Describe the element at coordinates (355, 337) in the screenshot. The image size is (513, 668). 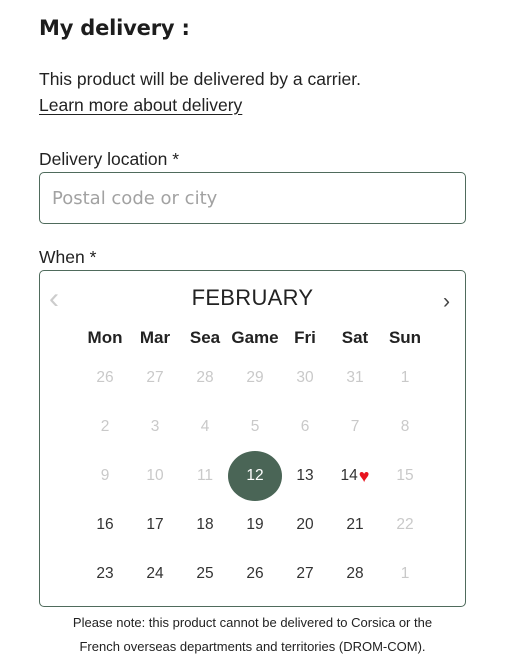
I see `weekday-header: Sat` at that location.